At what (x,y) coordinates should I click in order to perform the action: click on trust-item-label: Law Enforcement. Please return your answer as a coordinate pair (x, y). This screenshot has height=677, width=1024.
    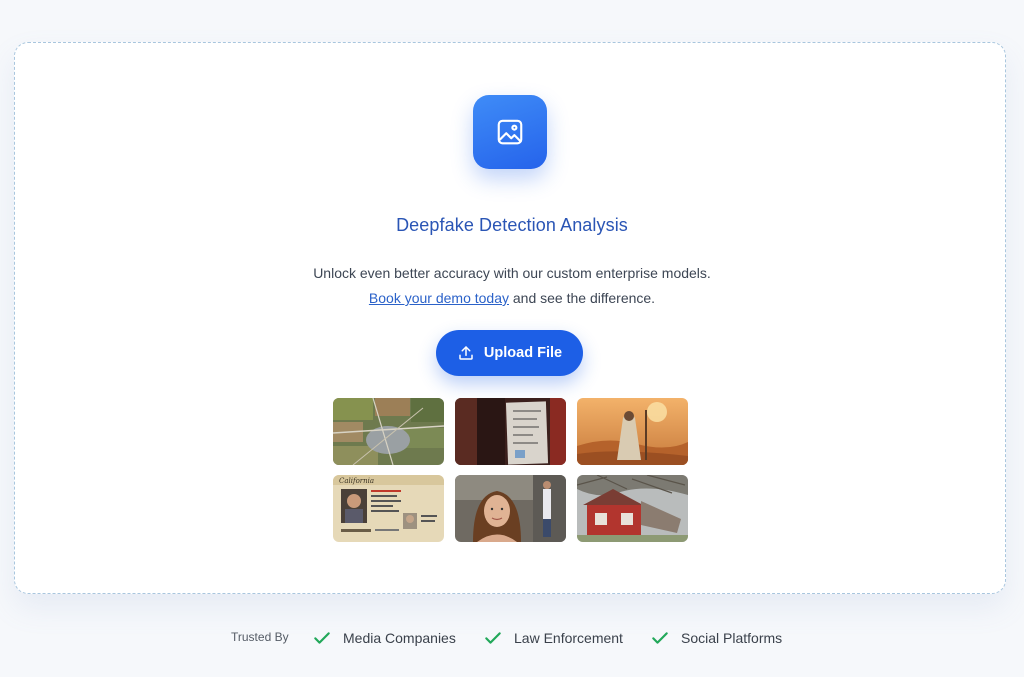
    Looking at the image, I should click on (568, 638).